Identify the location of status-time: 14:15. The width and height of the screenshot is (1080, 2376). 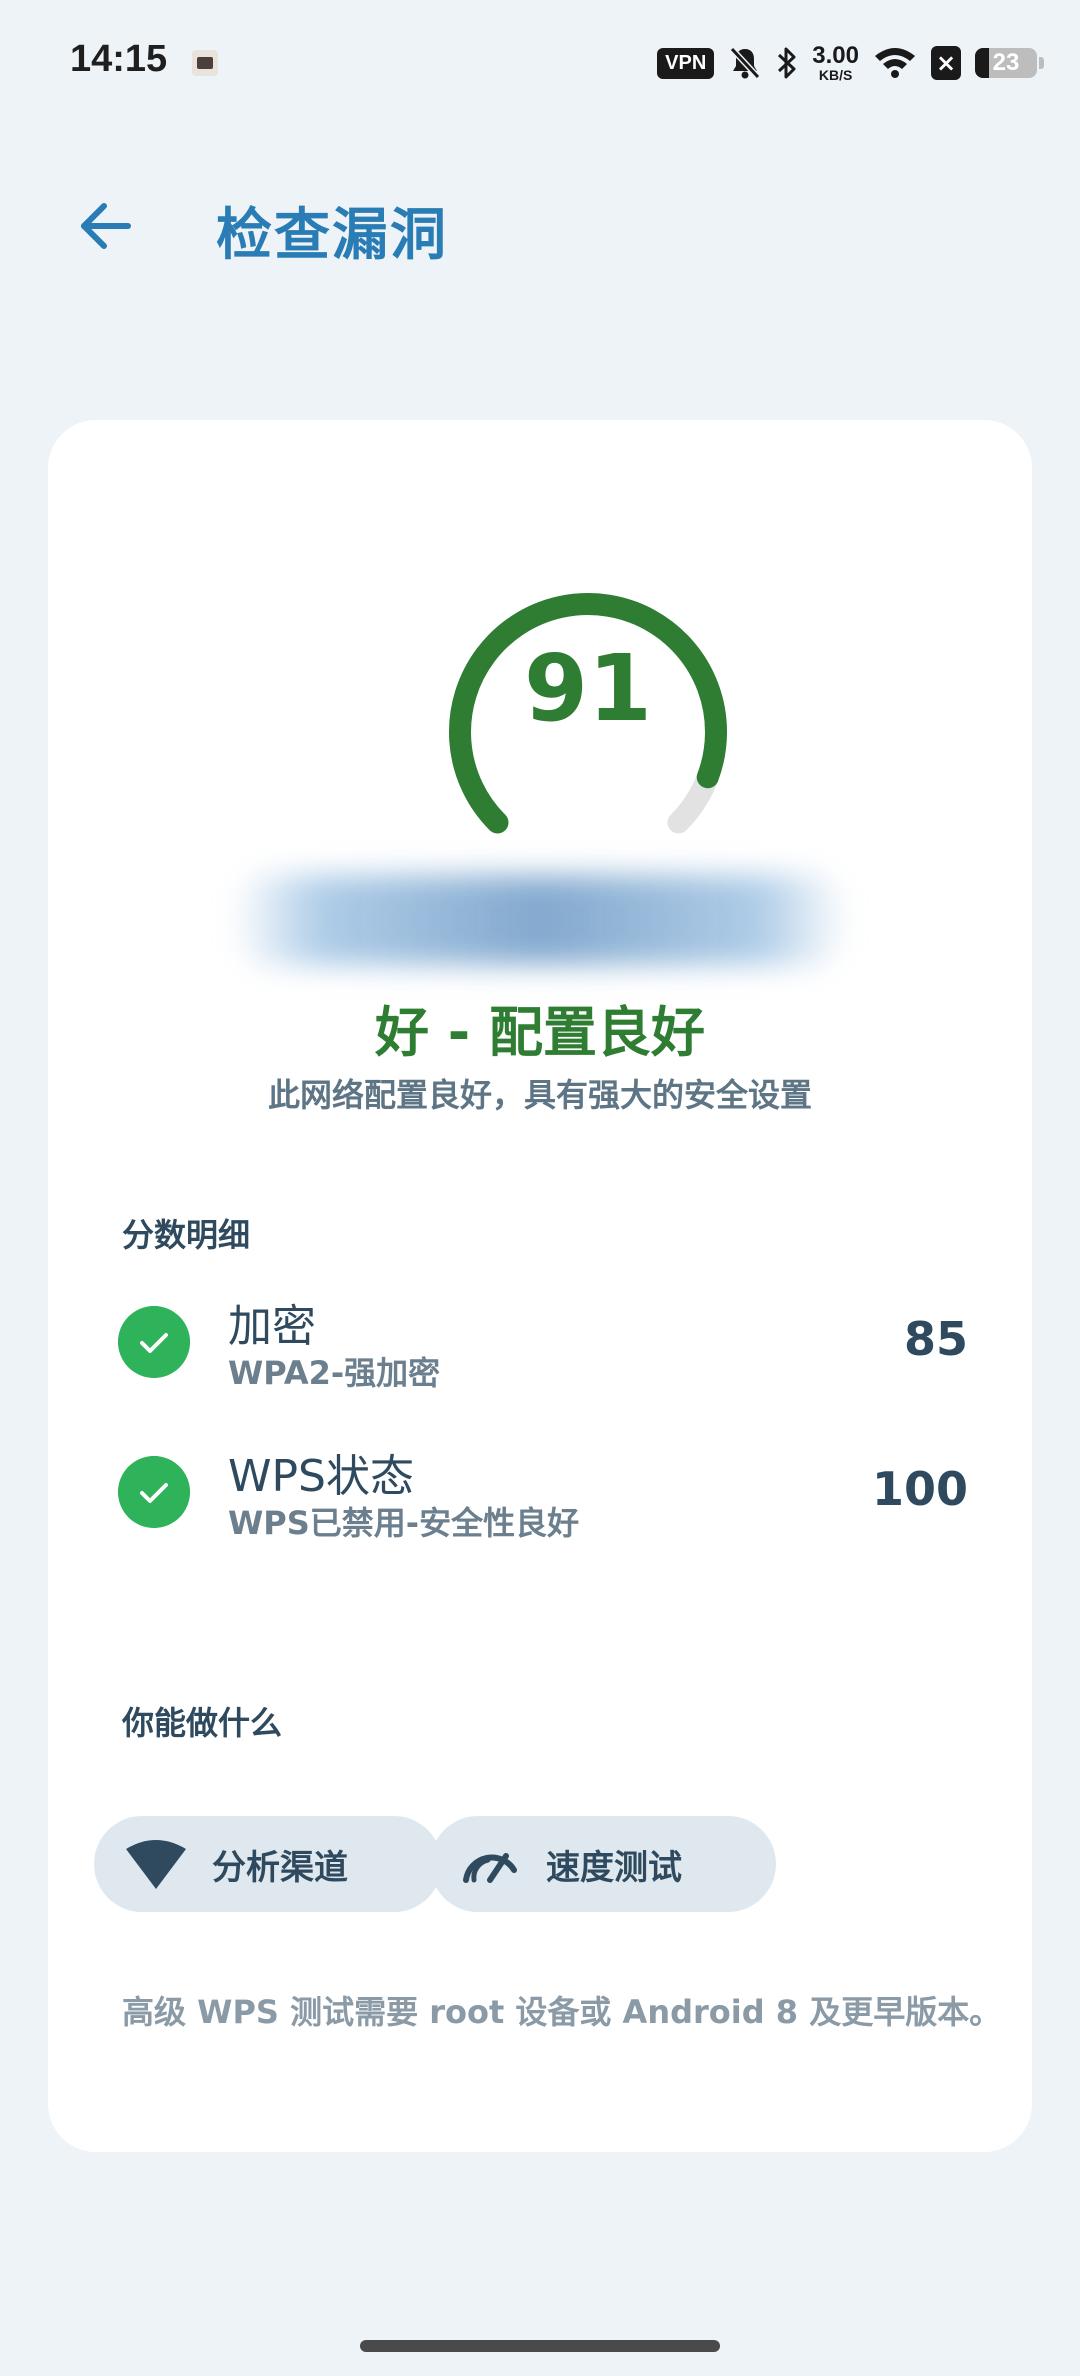
(119, 59).